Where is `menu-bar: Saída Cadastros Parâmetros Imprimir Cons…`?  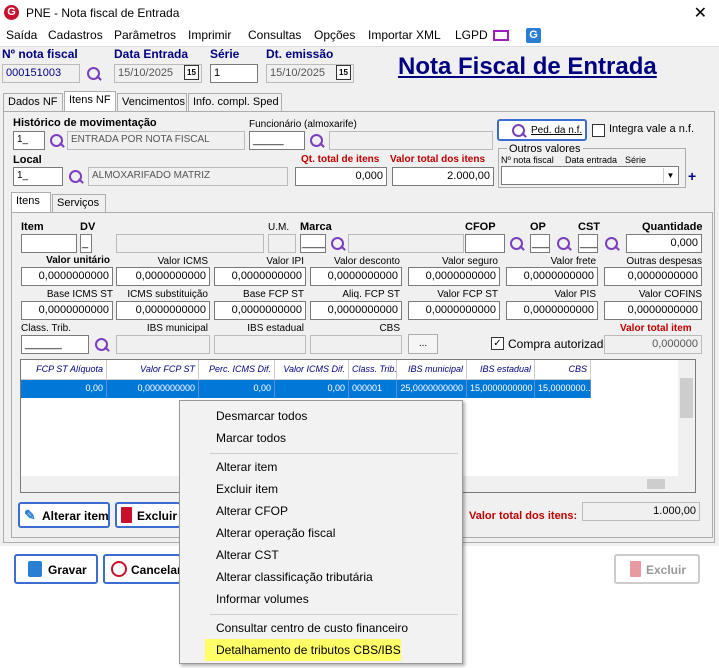
menu-bar: Saída Cadastros Parâmetros Imprimir Cons… is located at coordinates (359, 36).